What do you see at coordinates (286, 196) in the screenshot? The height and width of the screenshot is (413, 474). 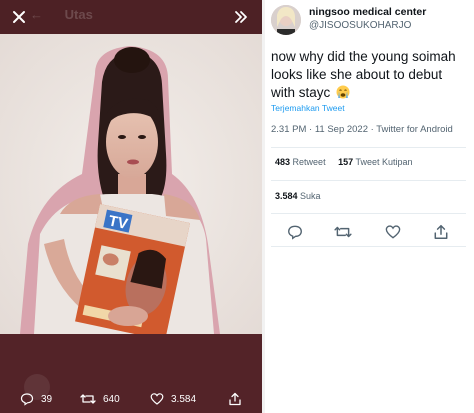 I see `like-count: 3.584` at bounding box center [286, 196].